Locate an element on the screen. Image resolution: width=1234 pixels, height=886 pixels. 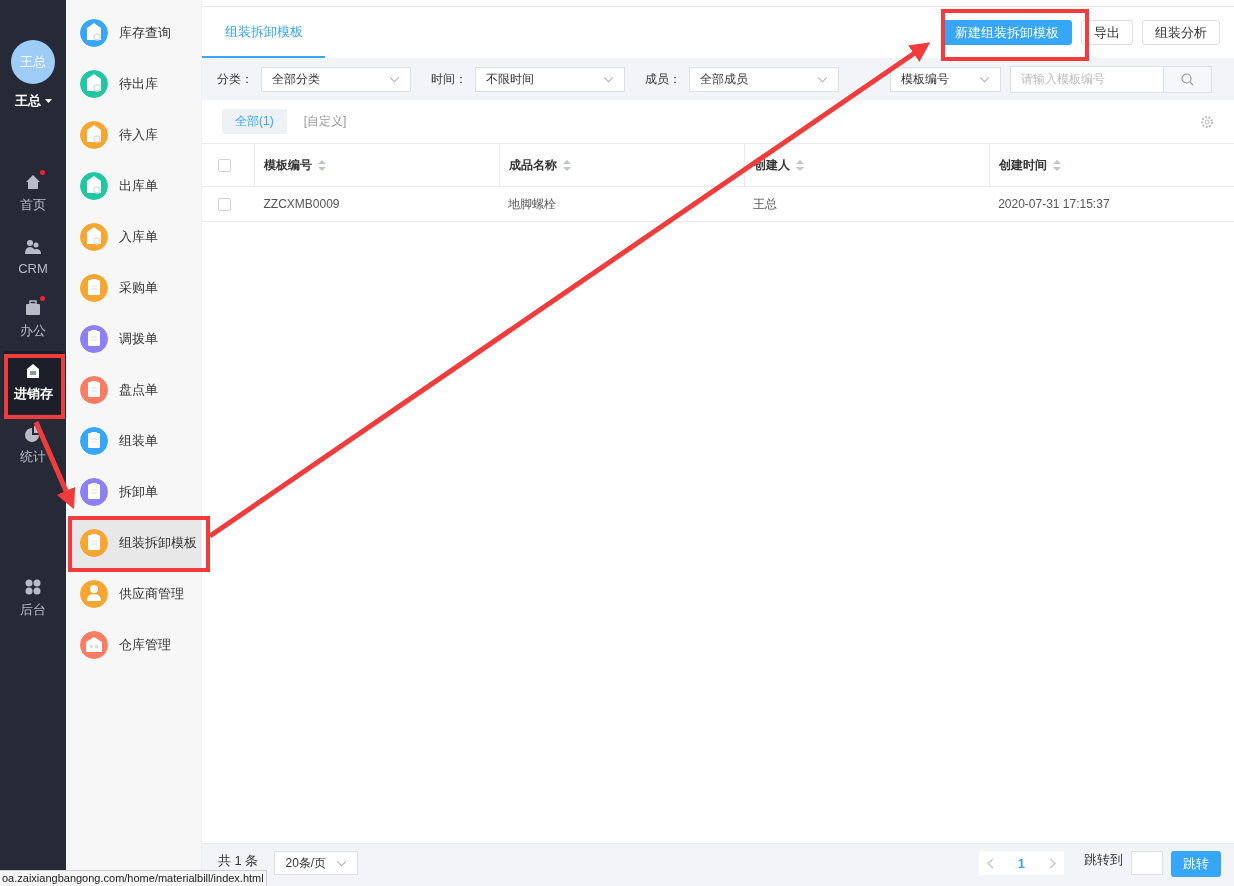
menu-item: 待入库 is located at coordinates (133, 134).